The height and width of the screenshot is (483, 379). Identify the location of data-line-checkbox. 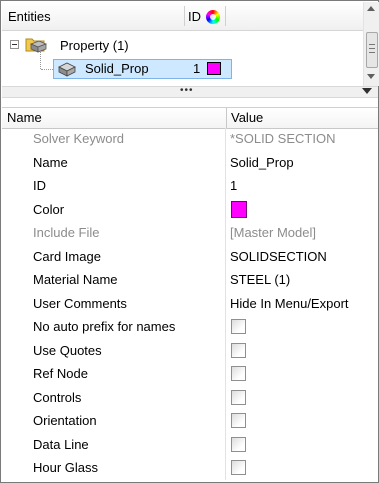
(238, 444).